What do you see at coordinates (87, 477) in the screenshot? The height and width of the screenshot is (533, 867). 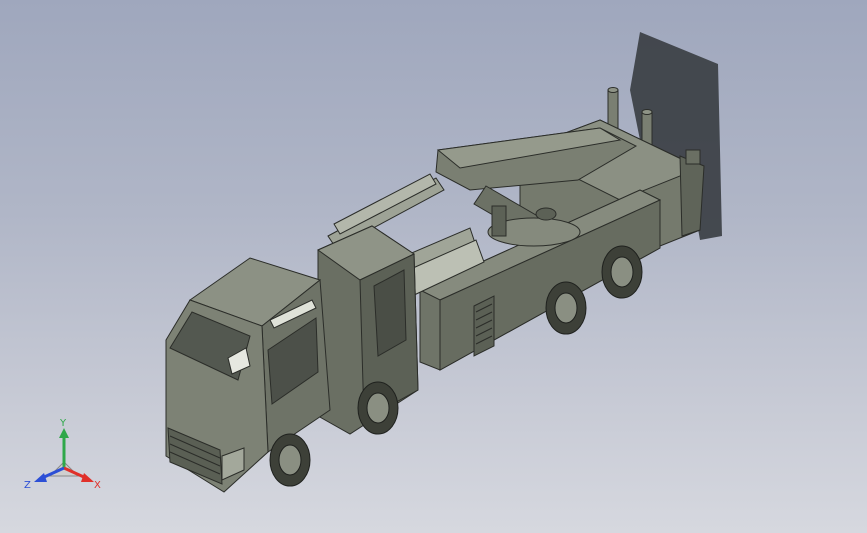 I see `x-axis-arrow` at bounding box center [87, 477].